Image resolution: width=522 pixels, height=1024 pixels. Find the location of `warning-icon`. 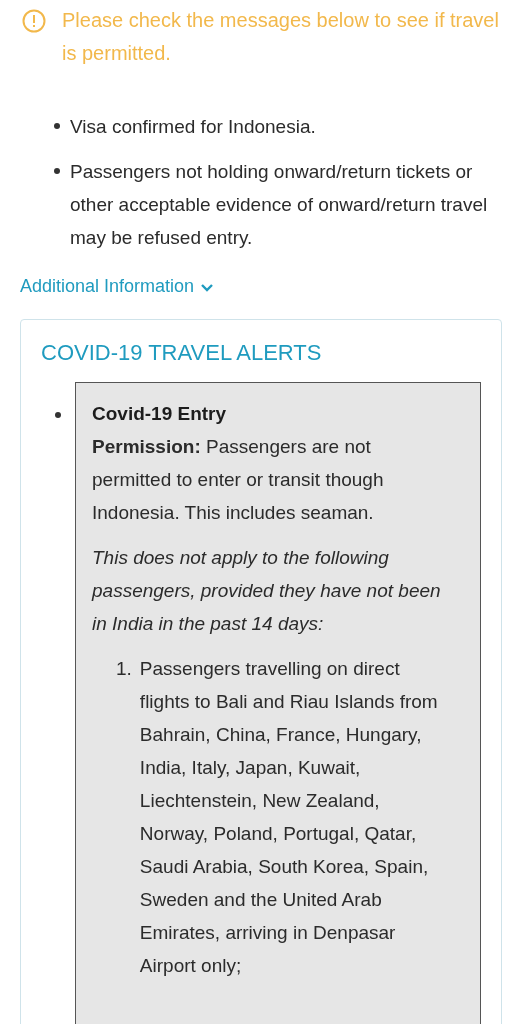

warning-icon is located at coordinates (34, 21).